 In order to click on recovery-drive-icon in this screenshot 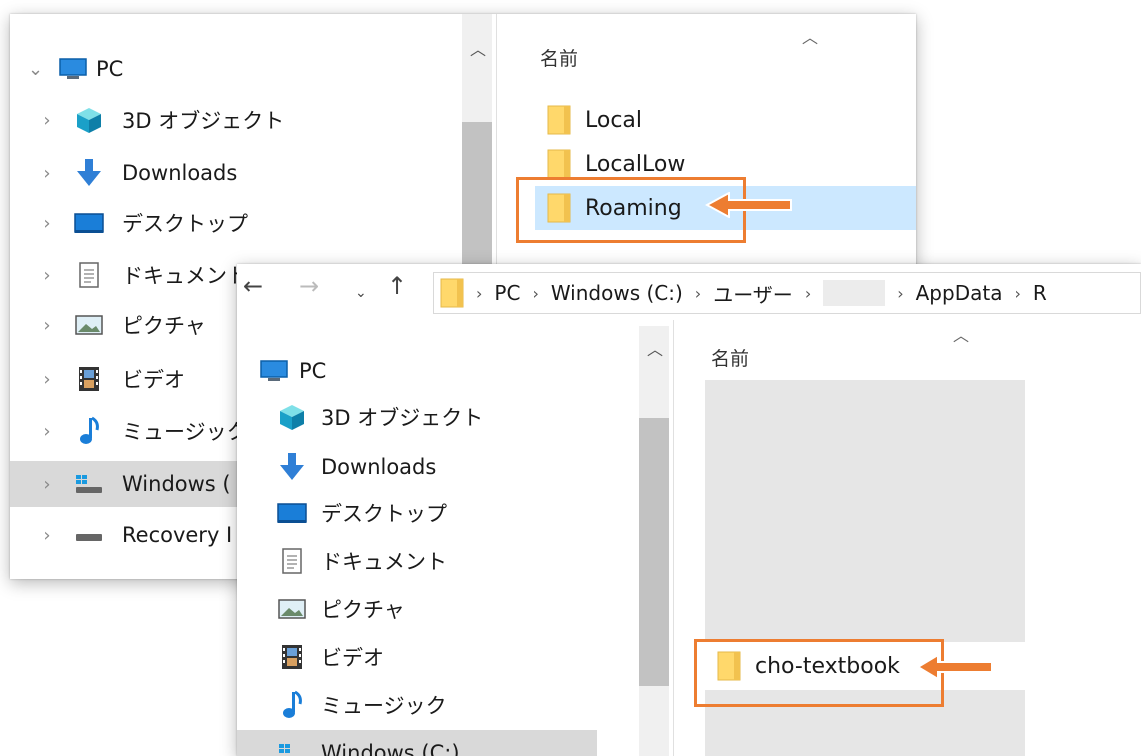, I will do `click(89, 535)`.